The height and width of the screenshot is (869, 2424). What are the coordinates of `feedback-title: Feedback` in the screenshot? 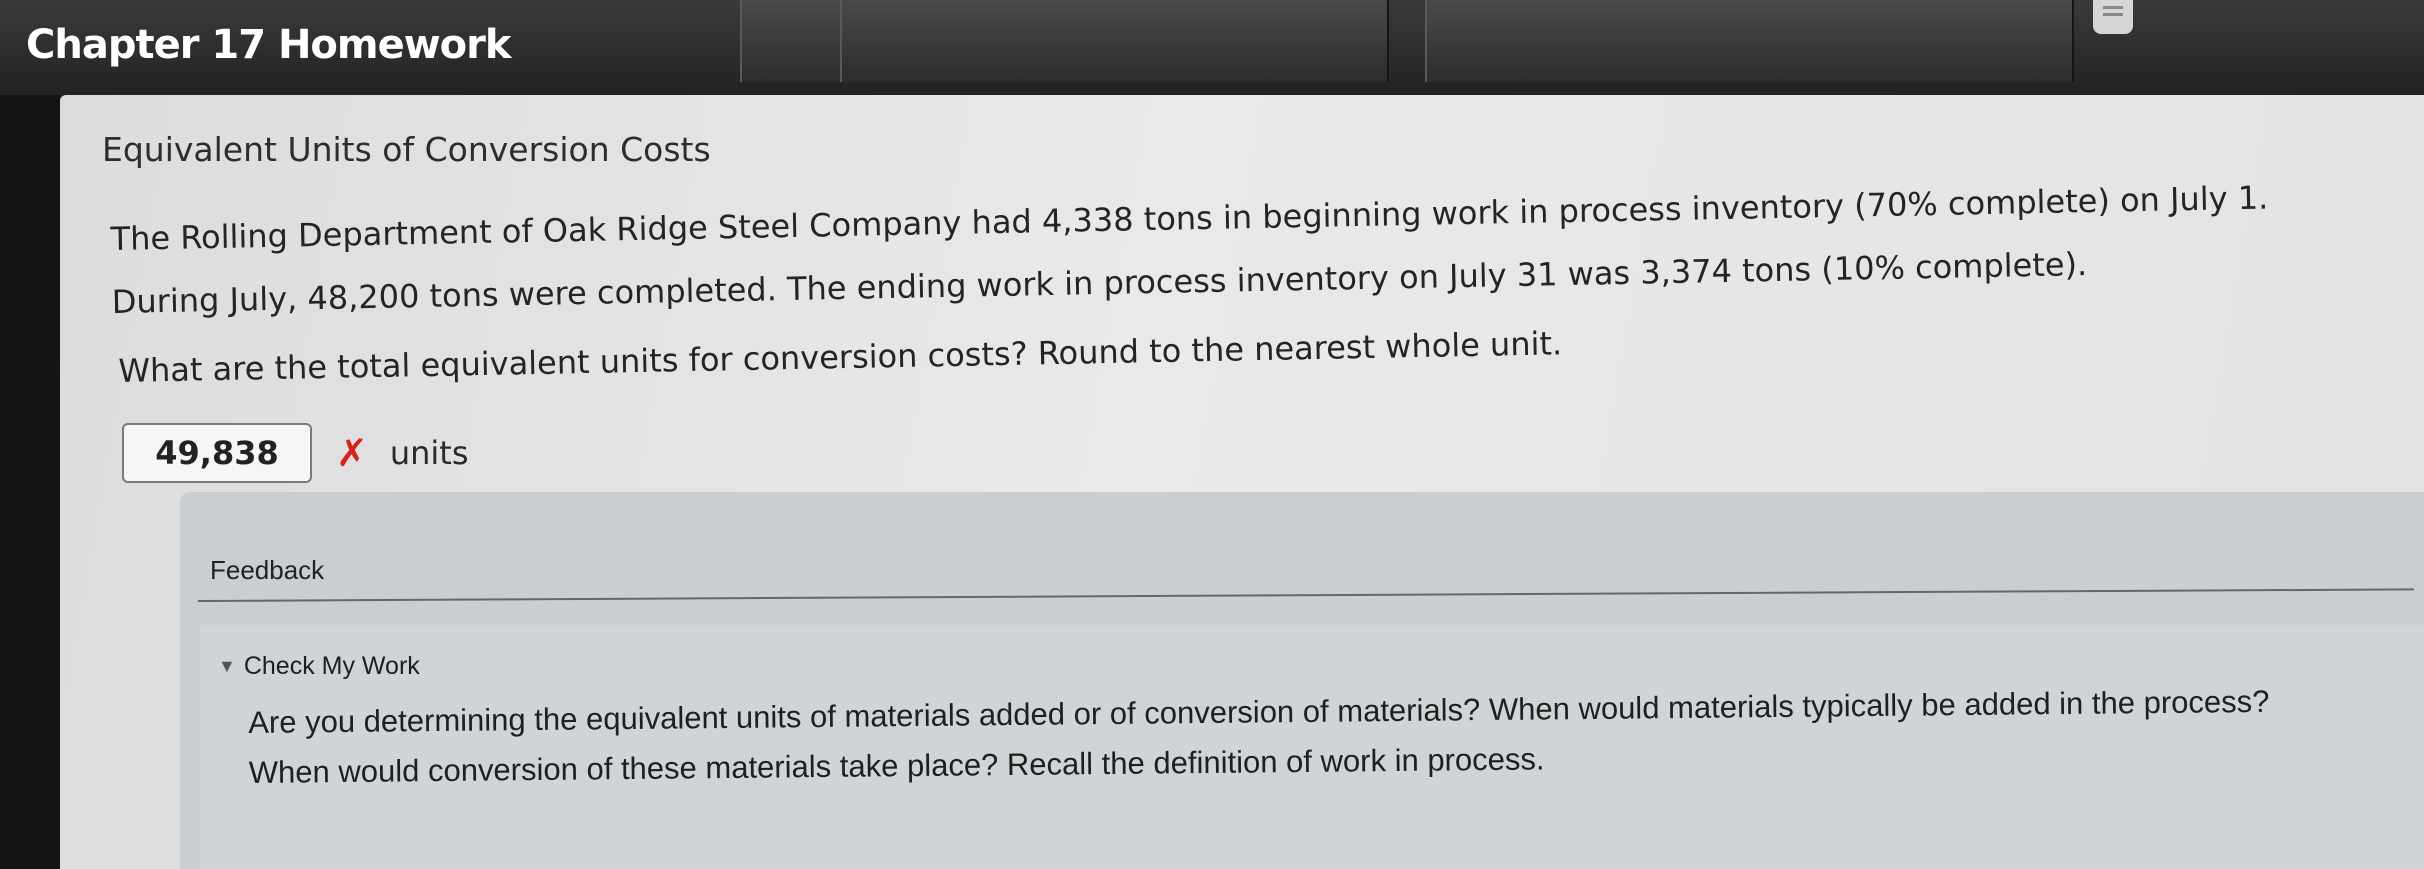 It's located at (267, 570).